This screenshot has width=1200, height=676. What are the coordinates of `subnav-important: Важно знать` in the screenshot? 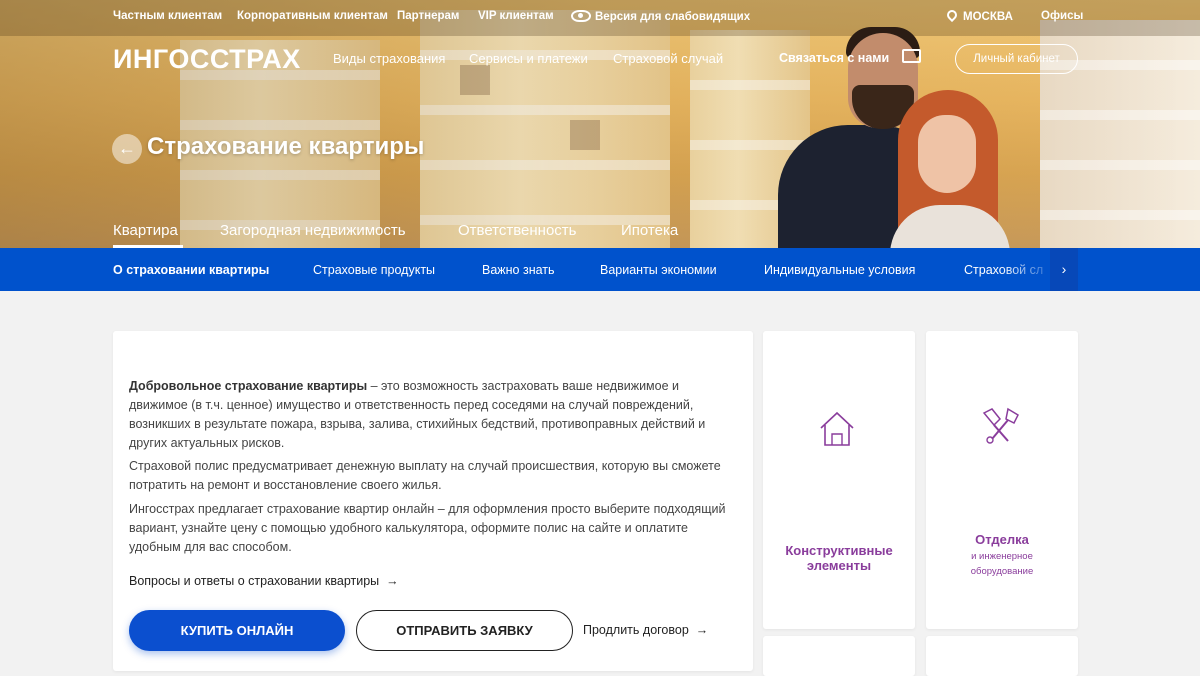 It's located at (518, 270).